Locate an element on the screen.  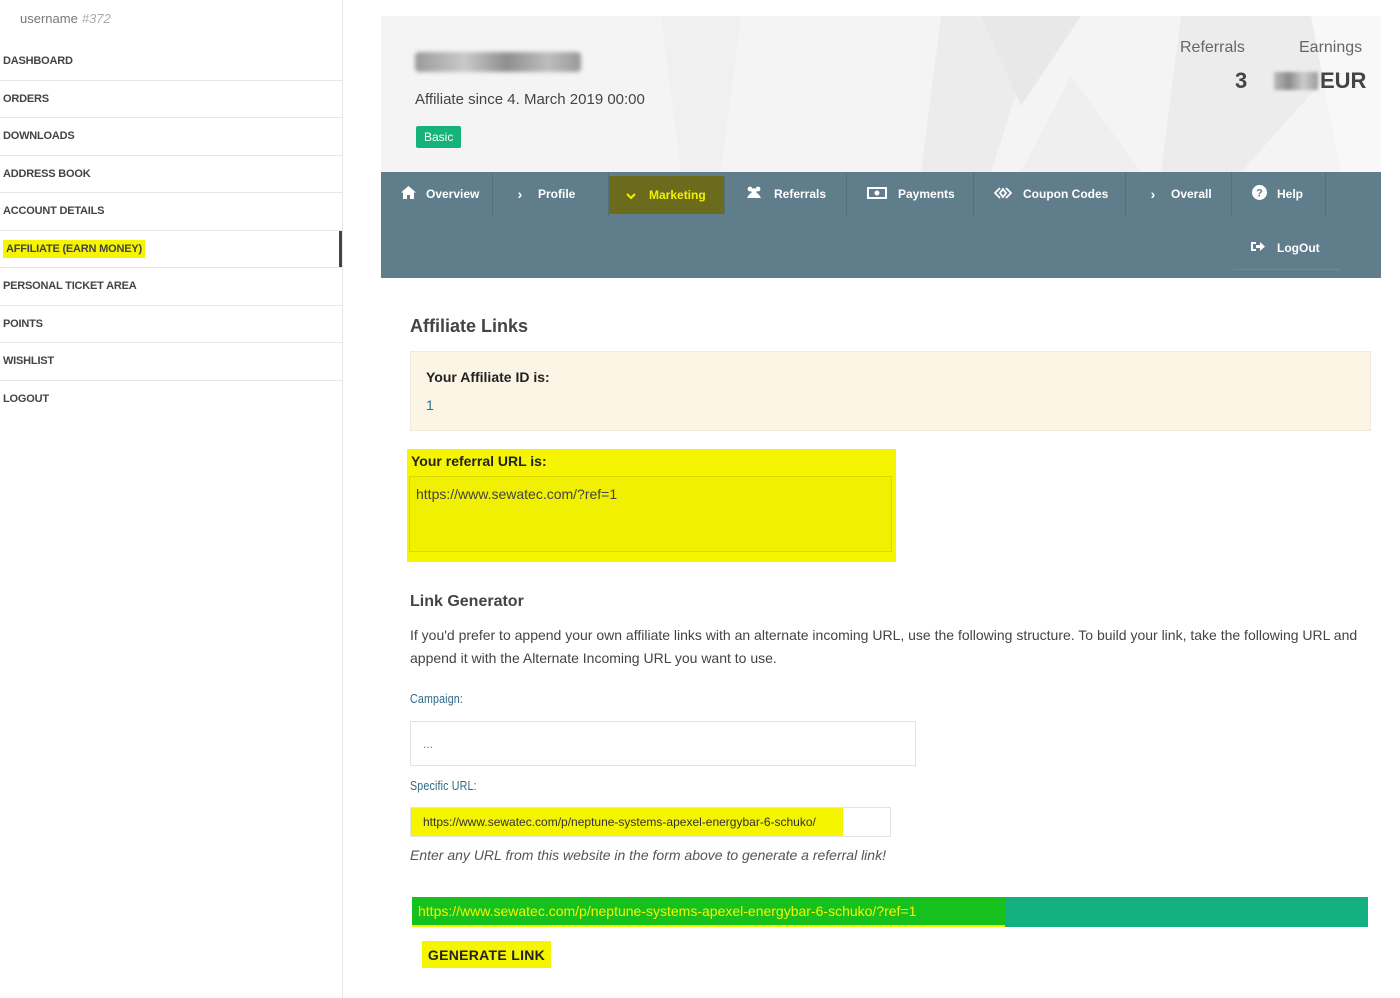
nav-logout: LogOut is located at coordinates (1286, 248).